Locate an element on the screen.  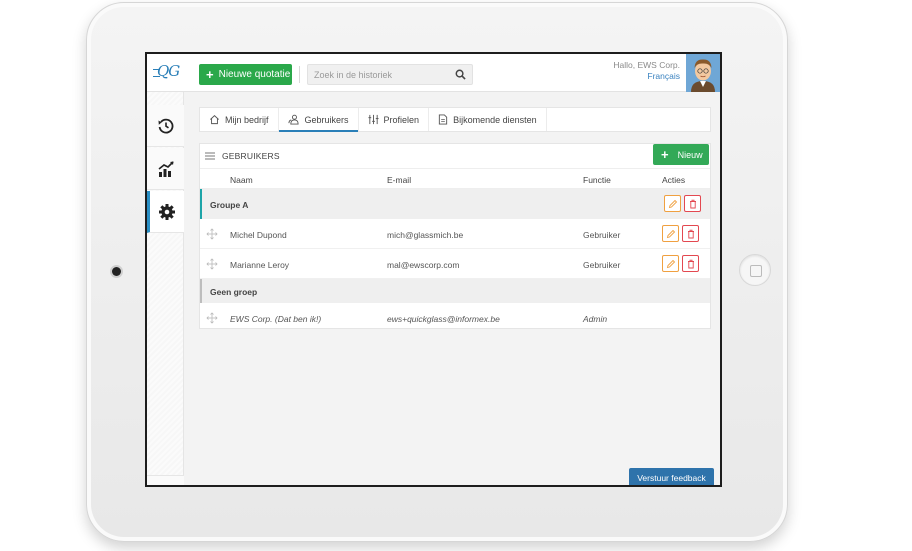
search-box is located at coordinates (390, 74).